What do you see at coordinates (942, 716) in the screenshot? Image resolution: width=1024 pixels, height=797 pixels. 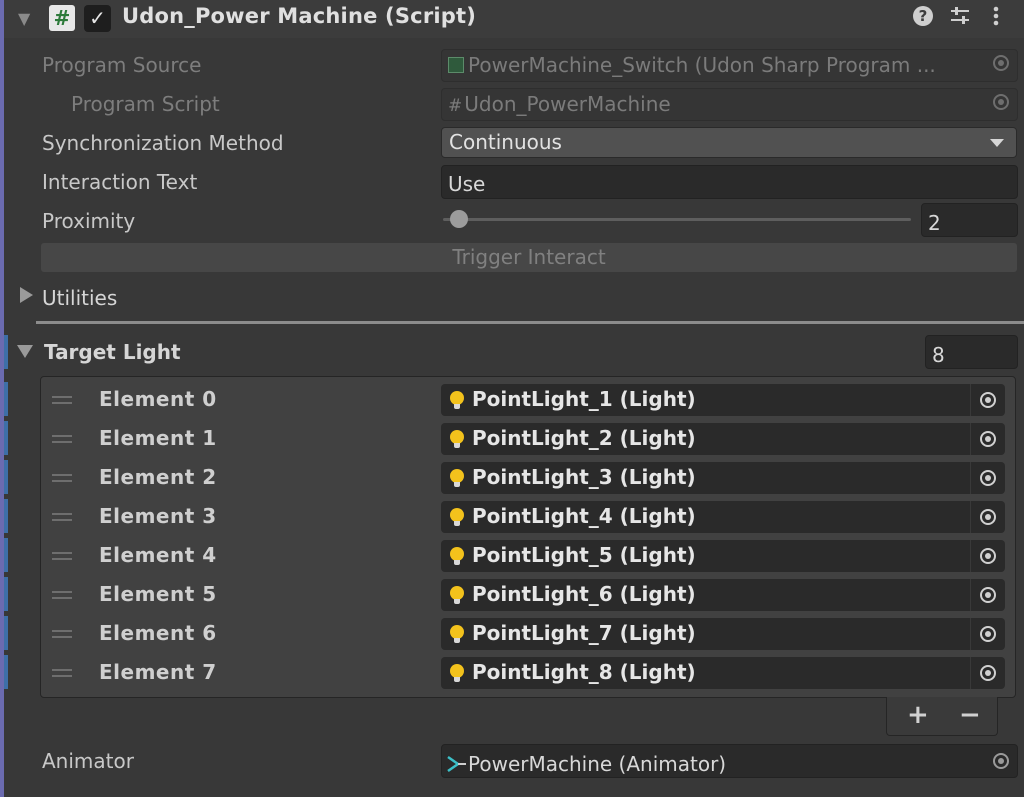 I see `list-footer: + −` at bounding box center [942, 716].